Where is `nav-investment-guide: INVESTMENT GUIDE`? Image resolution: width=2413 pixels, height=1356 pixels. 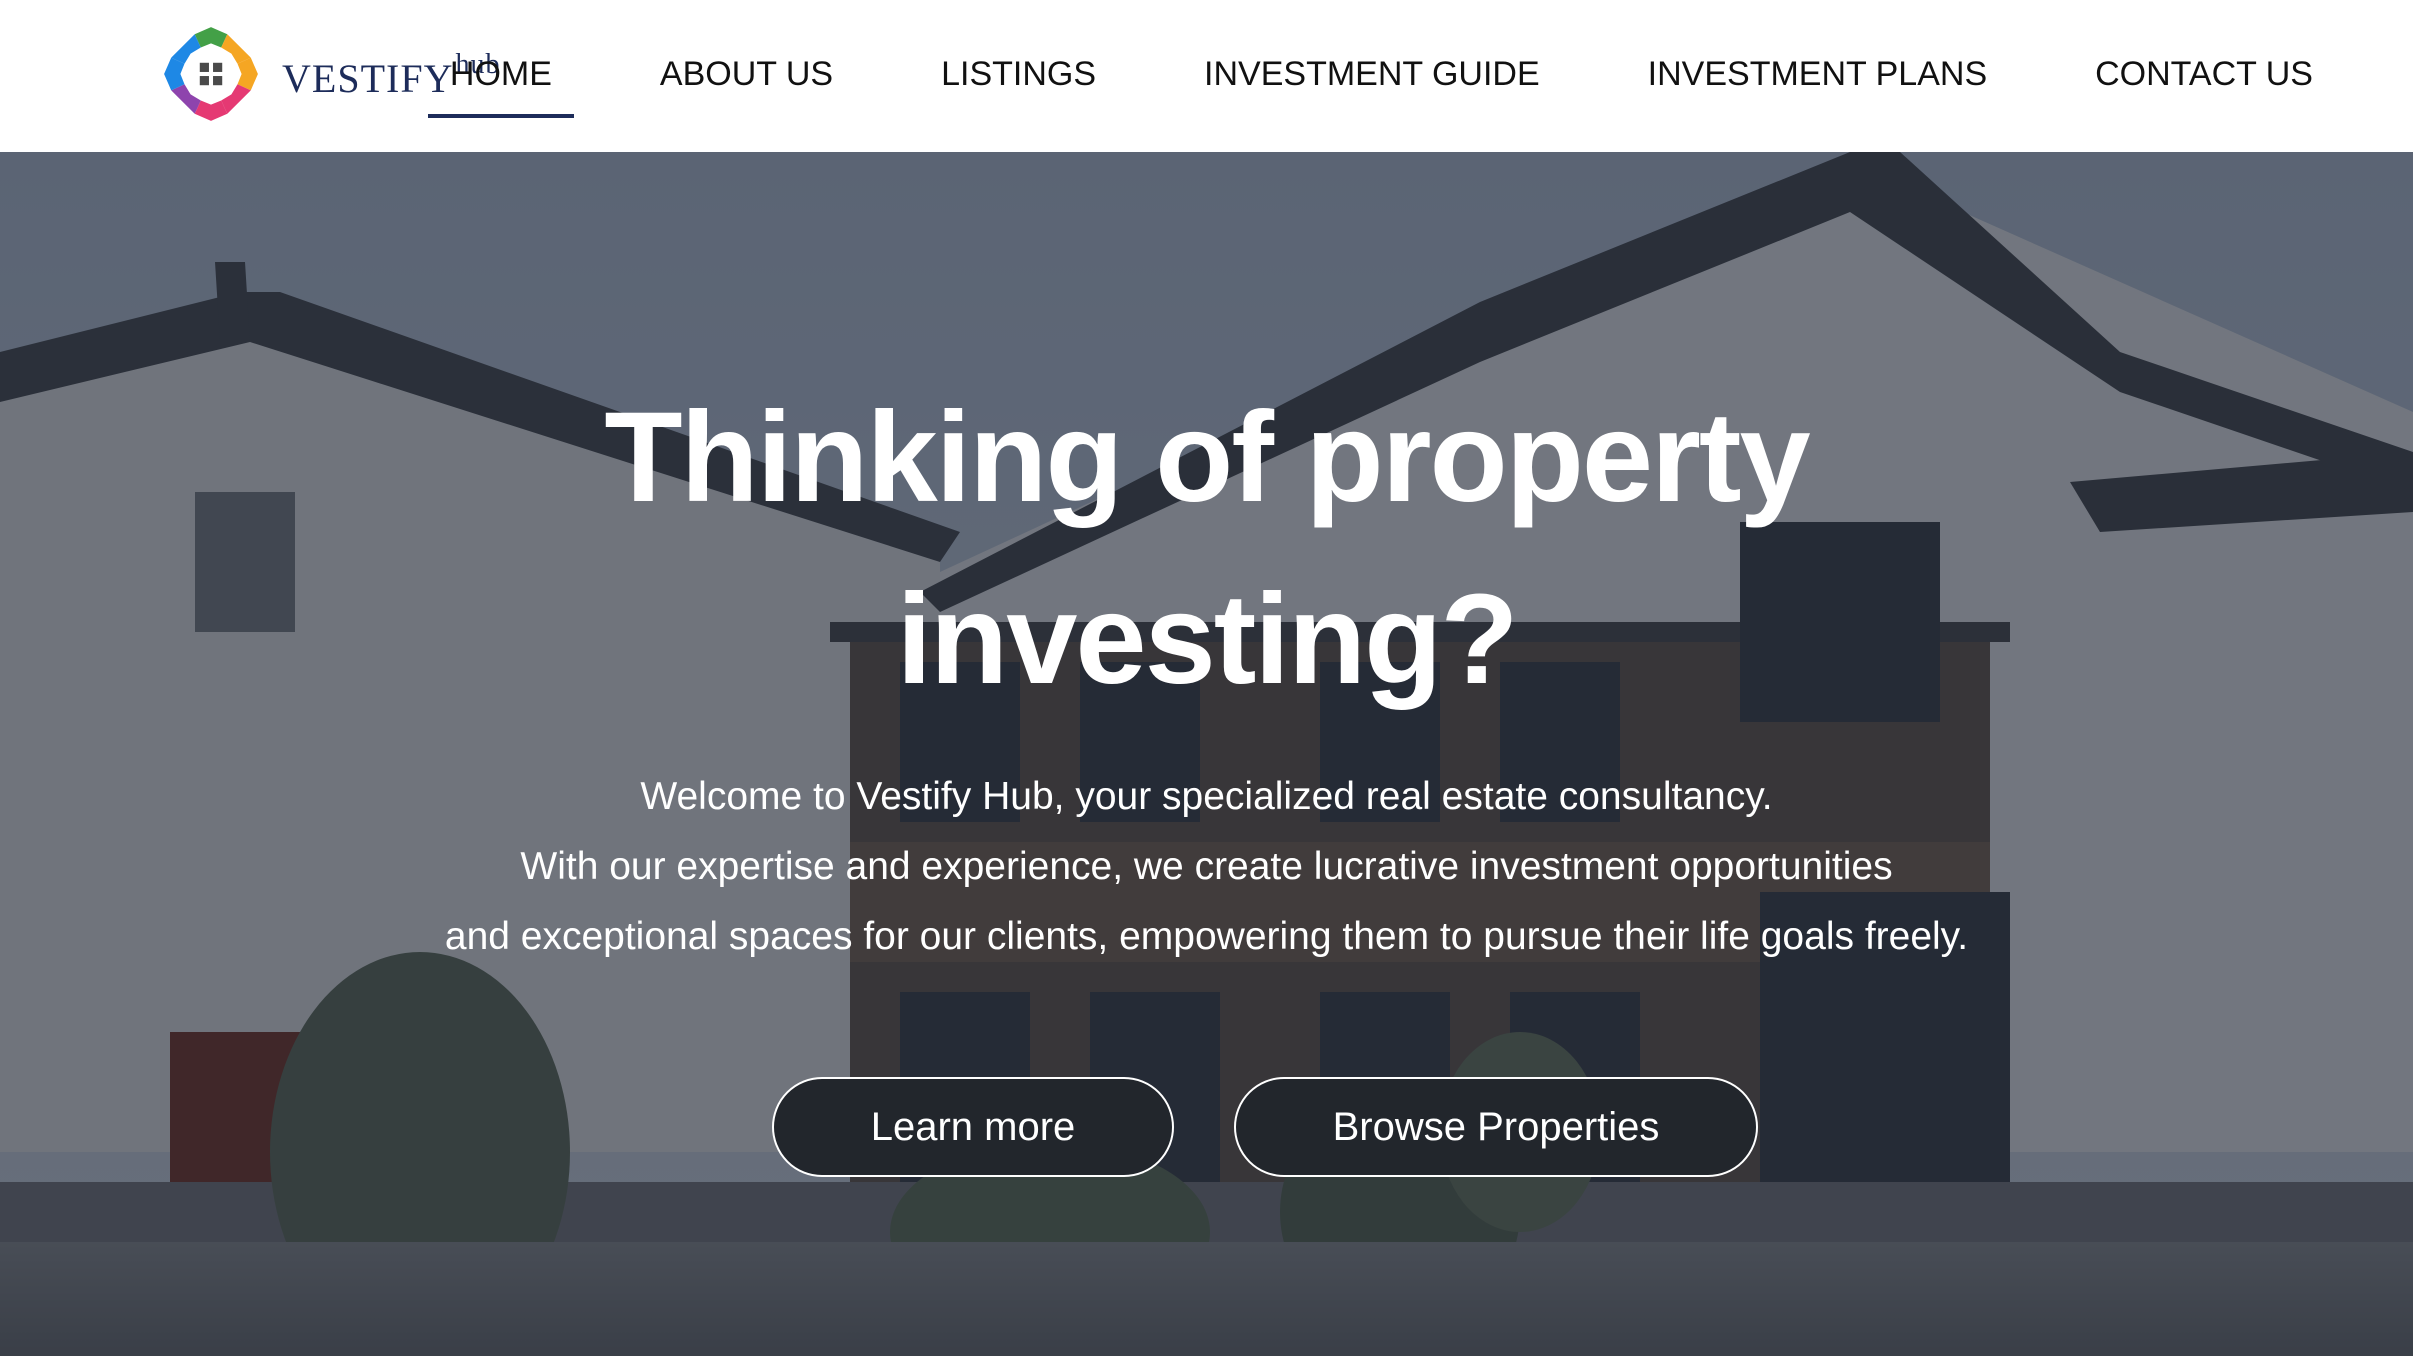
nav-investment-guide: INVESTMENT GUIDE is located at coordinates (1372, 76).